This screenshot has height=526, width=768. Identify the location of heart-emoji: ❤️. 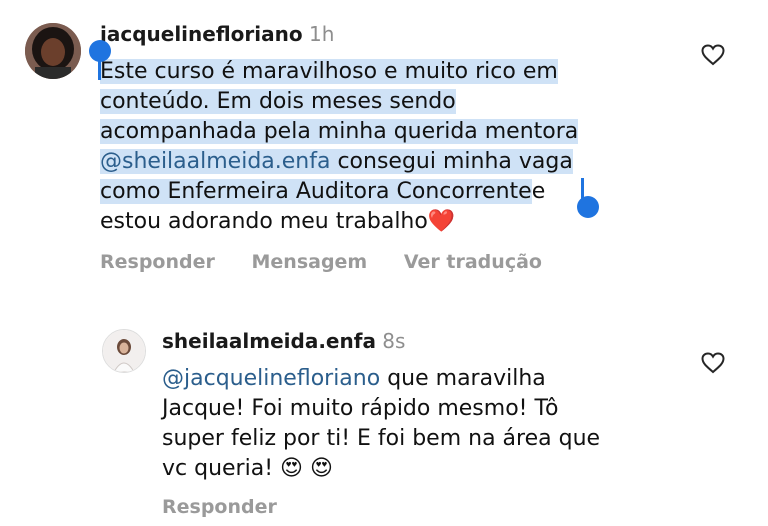
(441, 221).